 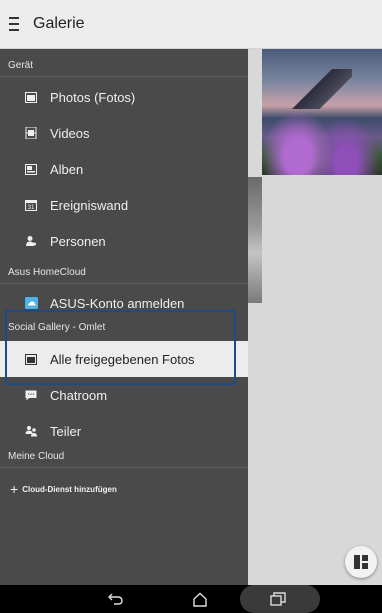 What do you see at coordinates (79, 395) in the screenshot?
I see `drawer-item-label: Chatroom` at bounding box center [79, 395].